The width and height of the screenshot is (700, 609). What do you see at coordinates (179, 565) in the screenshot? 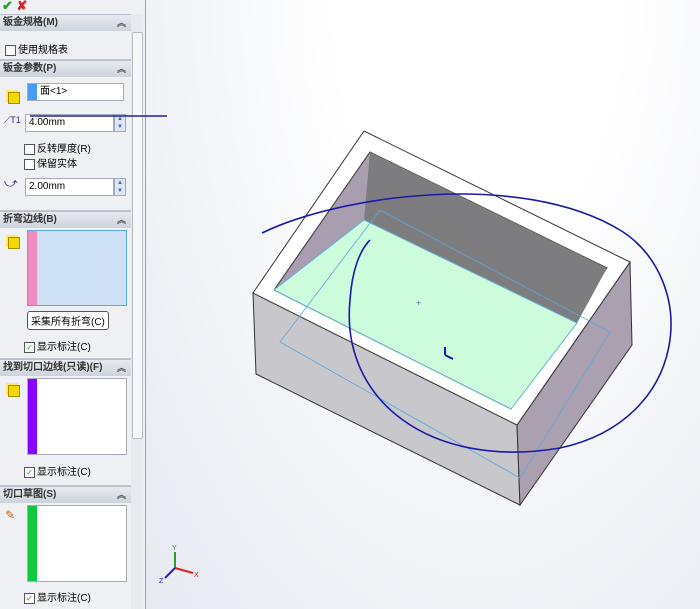
I see `view-triad-icon: Y X Z` at bounding box center [179, 565].